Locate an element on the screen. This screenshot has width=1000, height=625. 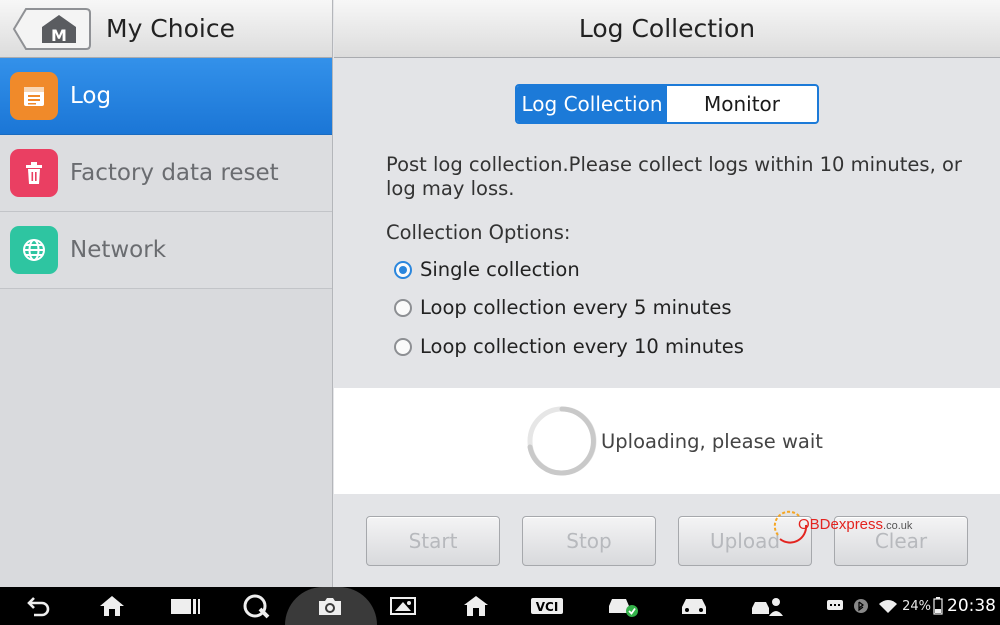
trash-icon is located at coordinates (34, 173).